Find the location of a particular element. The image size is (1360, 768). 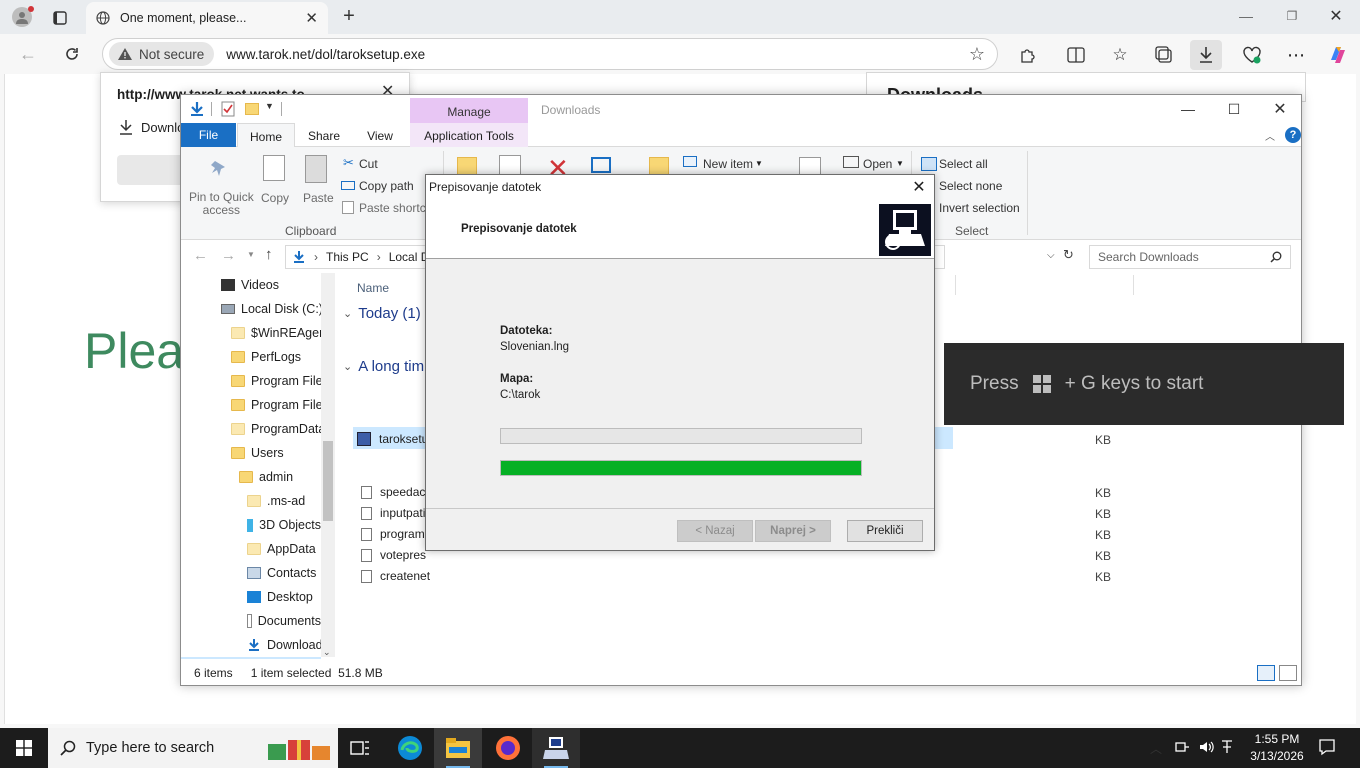

split-screen-icon is located at coordinates (1076, 55).